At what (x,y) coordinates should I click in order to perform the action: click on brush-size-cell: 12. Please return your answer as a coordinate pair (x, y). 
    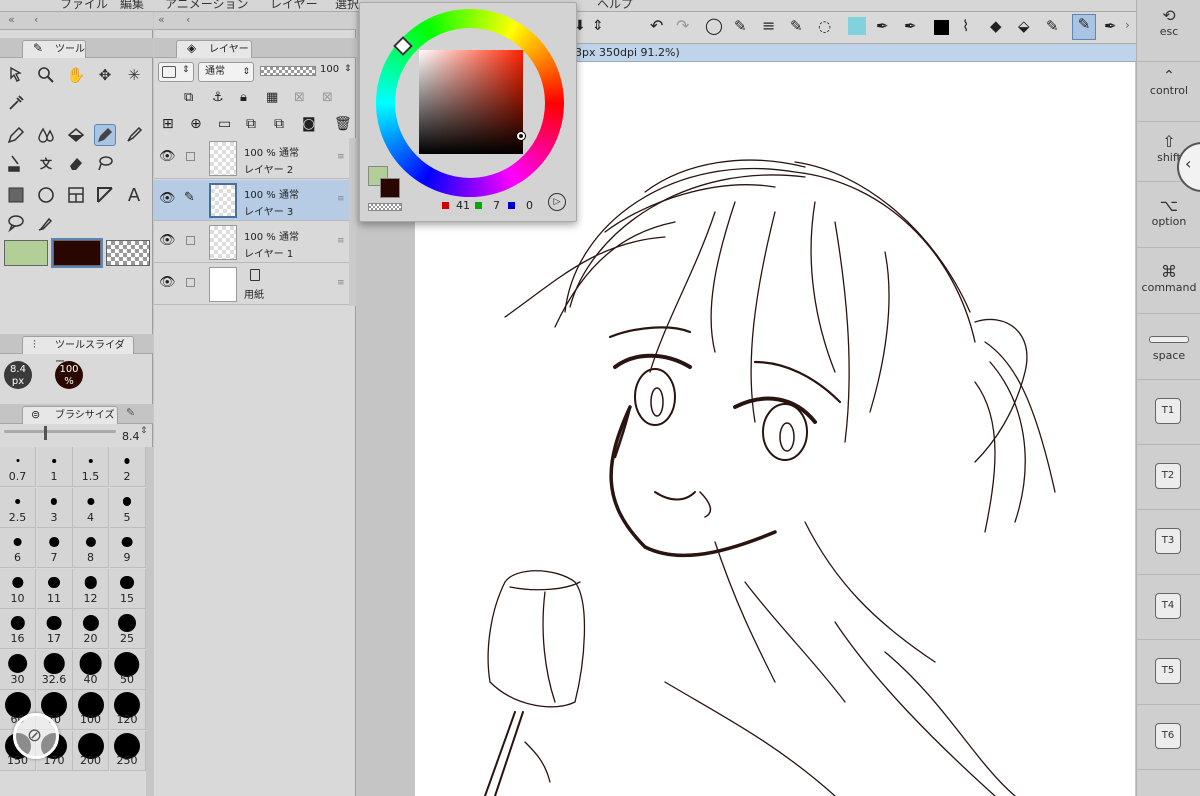
    Looking at the image, I should click on (91, 588).